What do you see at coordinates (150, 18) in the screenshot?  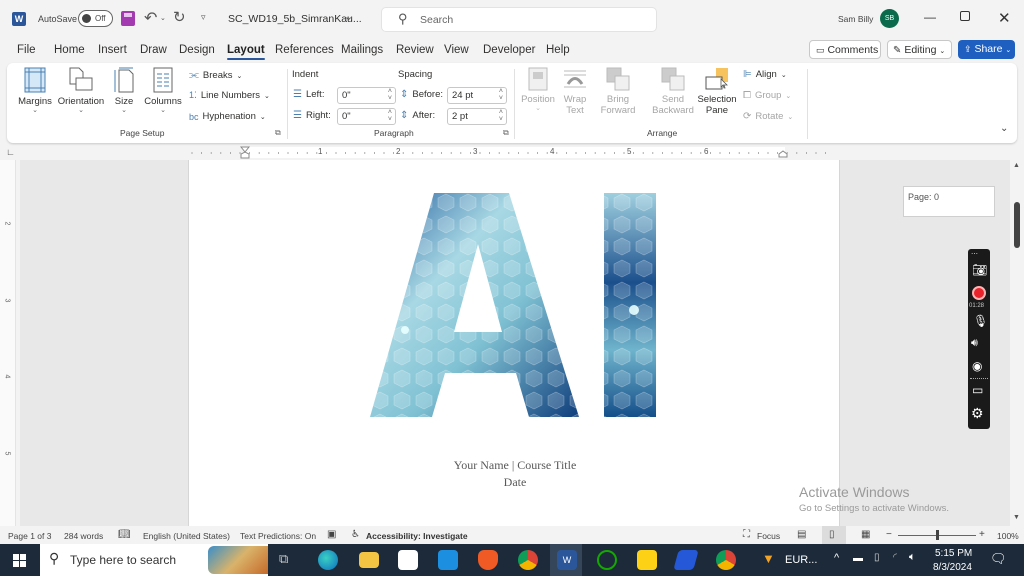 I see `undo-icon: ↶` at bounding box center [150, 18].